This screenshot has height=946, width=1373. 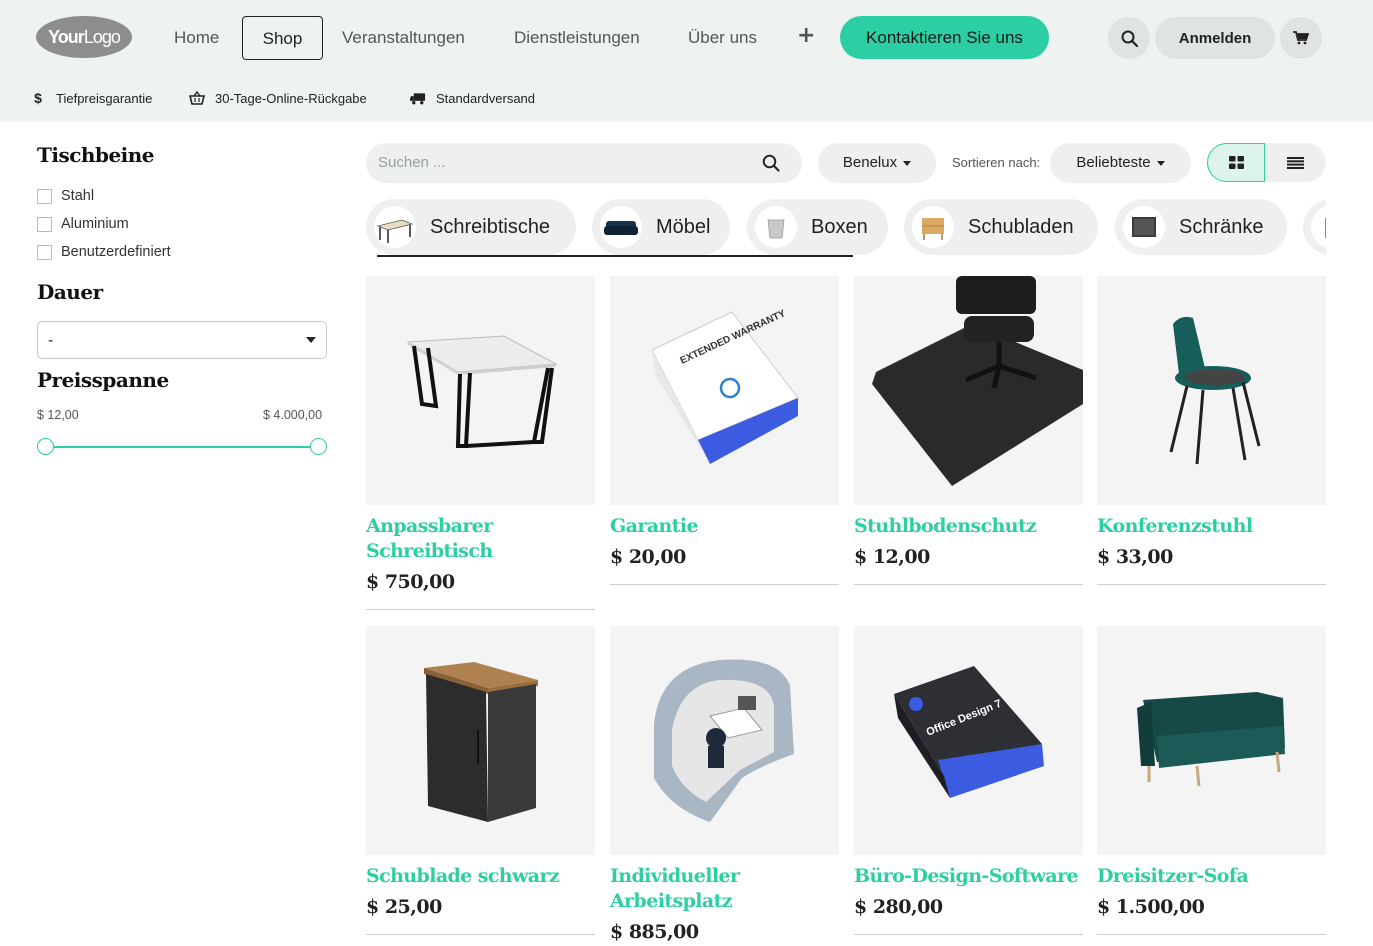 I want to click on product-name: Individueller Arbeitsplatz, so click(x=724, y=889).